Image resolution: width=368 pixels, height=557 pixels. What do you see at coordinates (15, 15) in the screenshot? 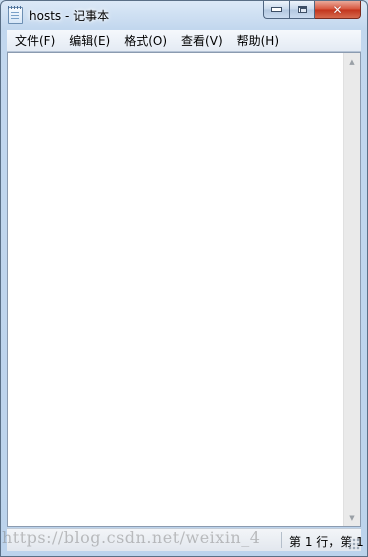
I see `notepad-icon` at bounding box center [15, 15].